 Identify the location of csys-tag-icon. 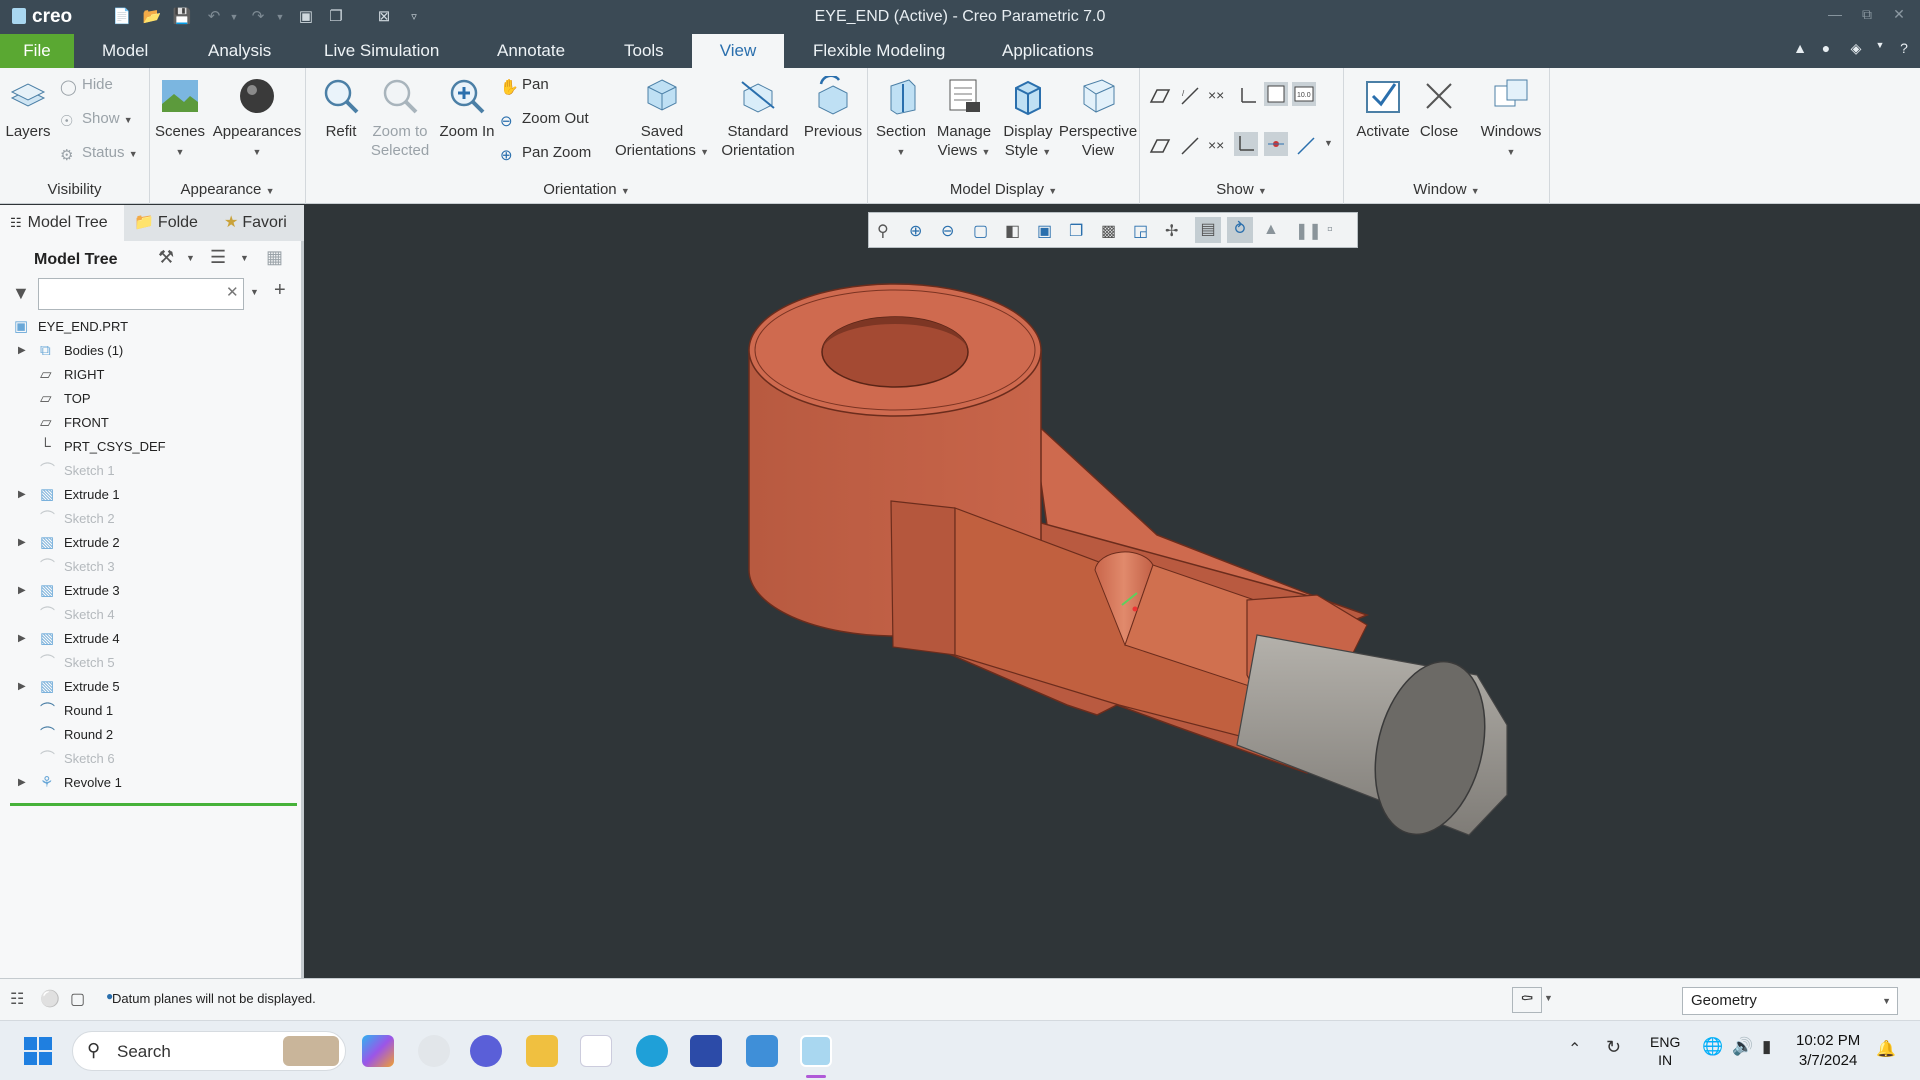
(1246, 144).